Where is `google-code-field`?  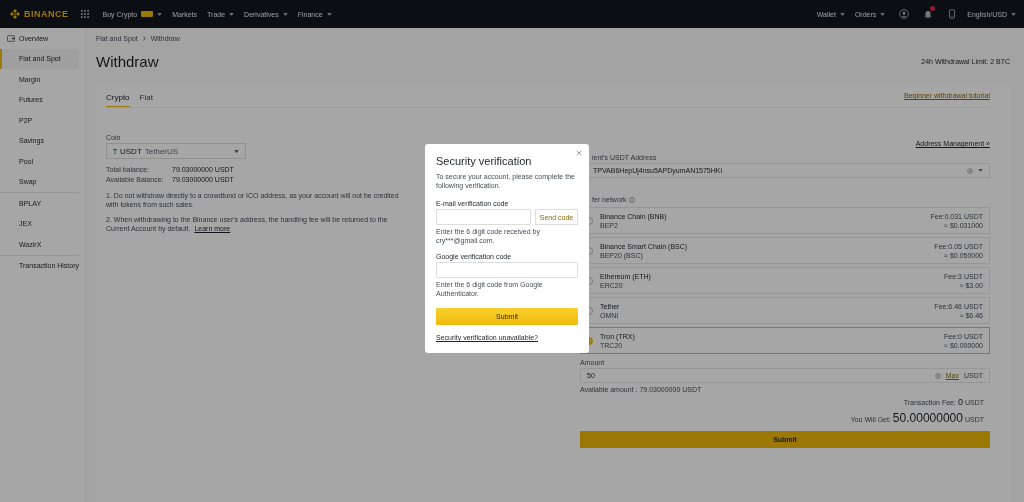 google-code-field is located at coordinates (507, 270).